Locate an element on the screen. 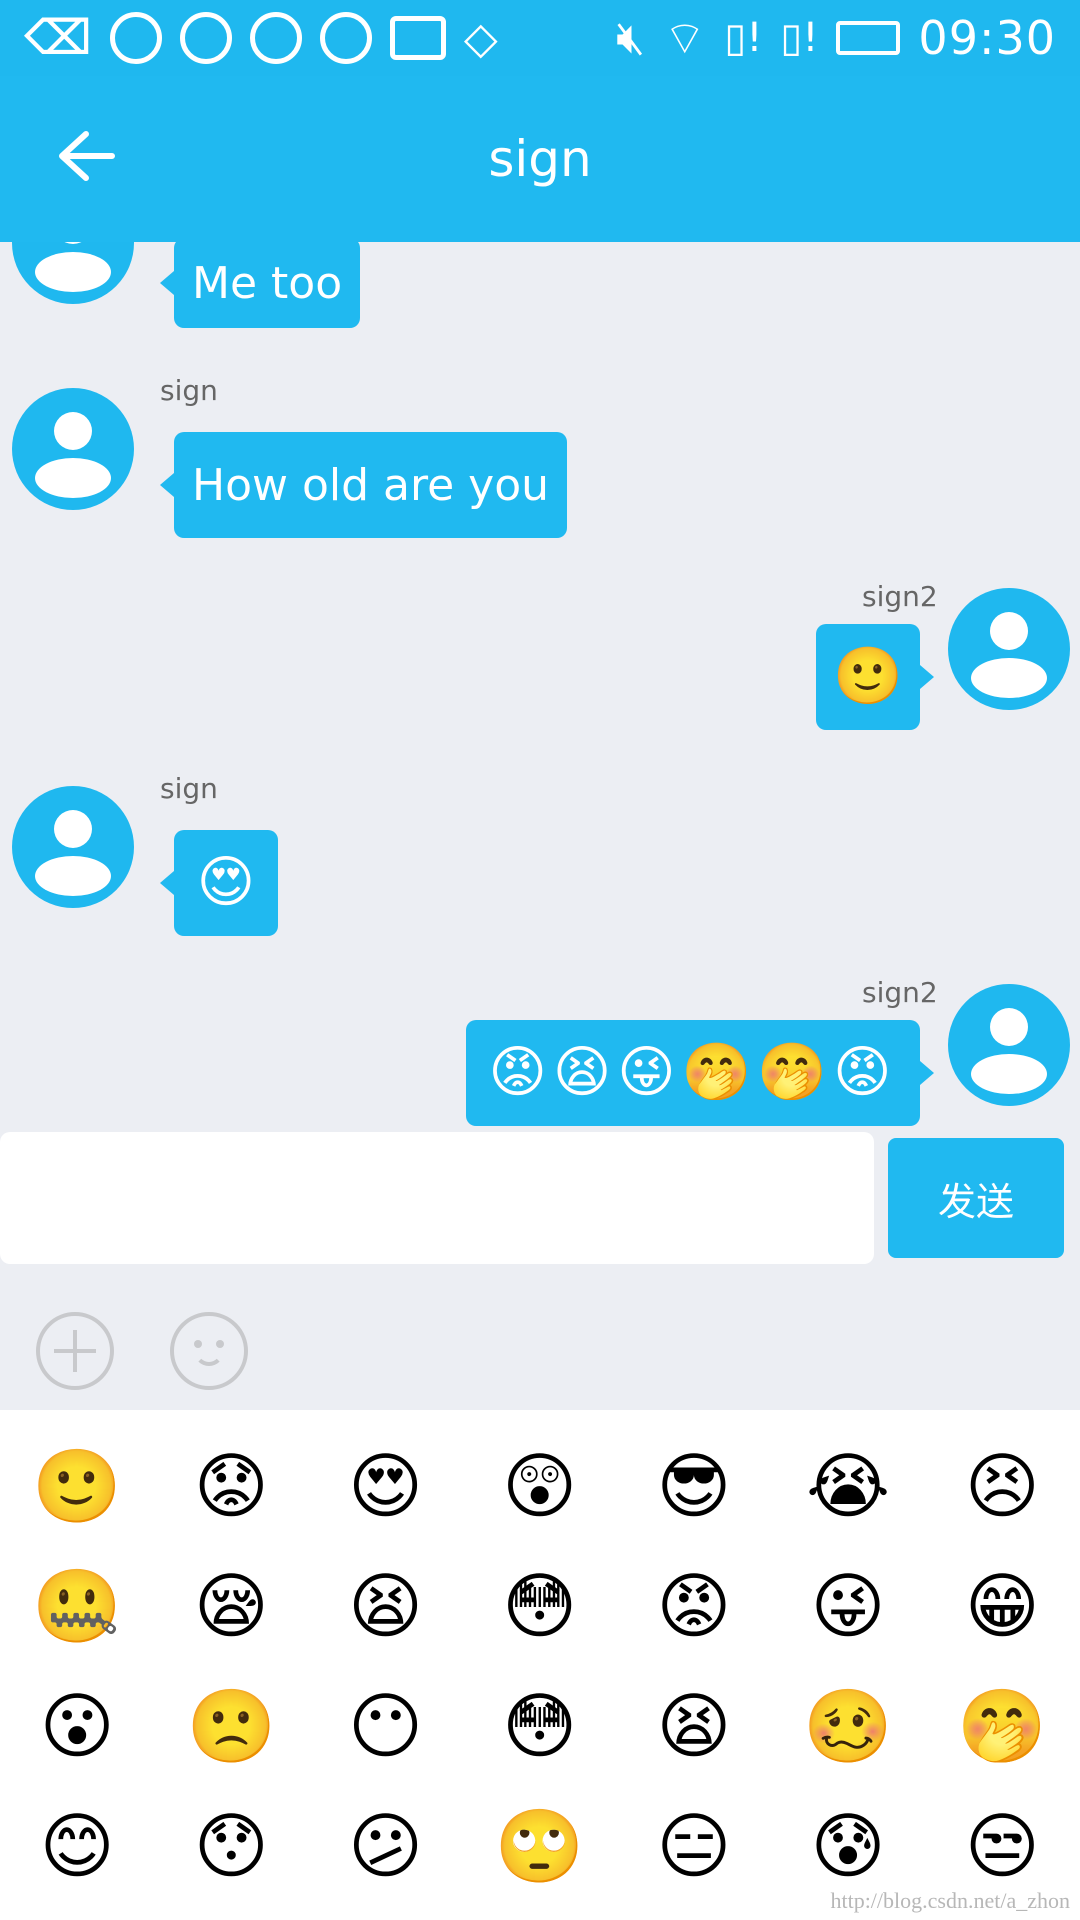 The image size is (1080, 1920). message-bubble: Me too is located at coordinates (260, 285).